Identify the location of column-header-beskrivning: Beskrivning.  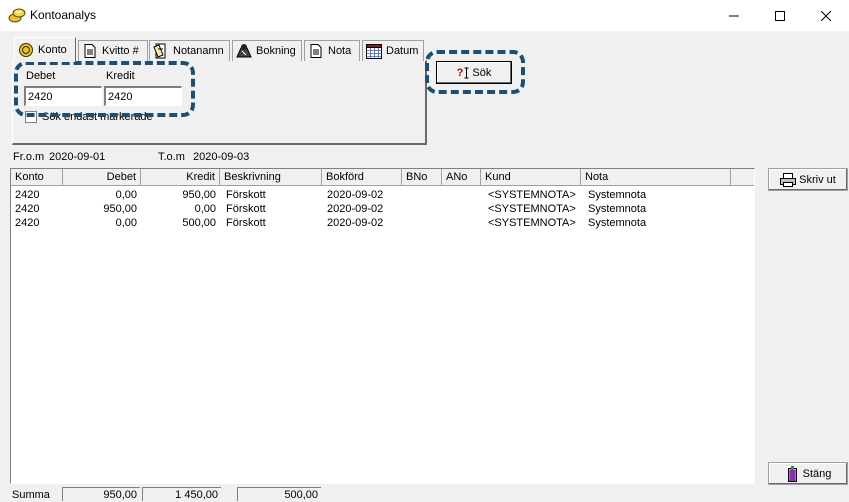
(271, 177).